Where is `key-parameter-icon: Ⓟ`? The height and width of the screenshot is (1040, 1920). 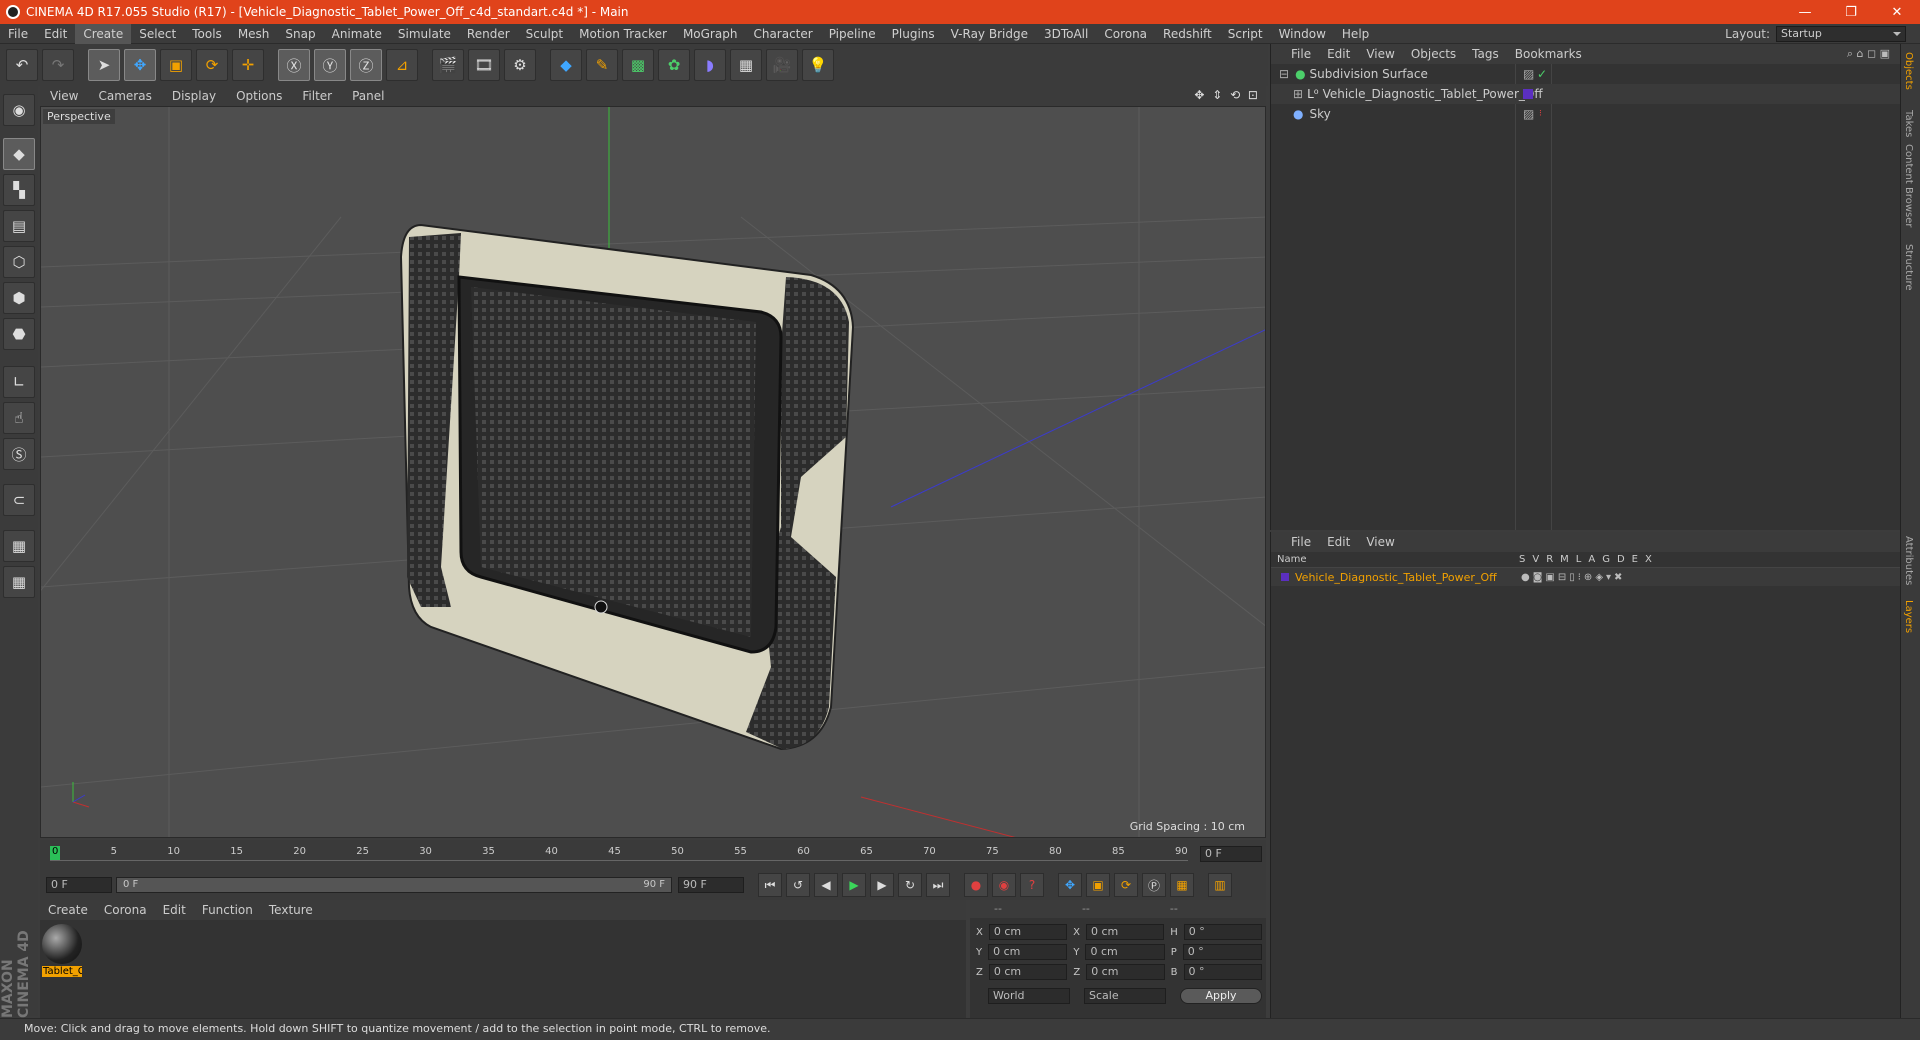
key-parameter-icon: Ⓟ is located at coordinates (1154, 885).